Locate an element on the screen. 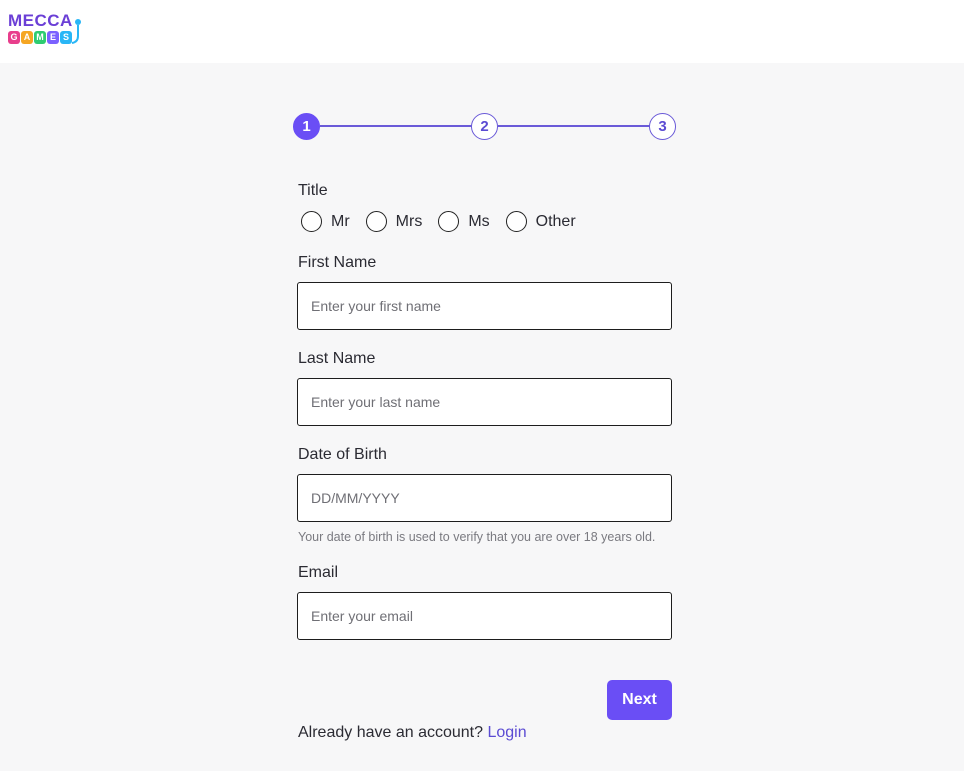 The height and width of the screenshot is (771, 964). title-label: Title is located at coordinates (313, 190).